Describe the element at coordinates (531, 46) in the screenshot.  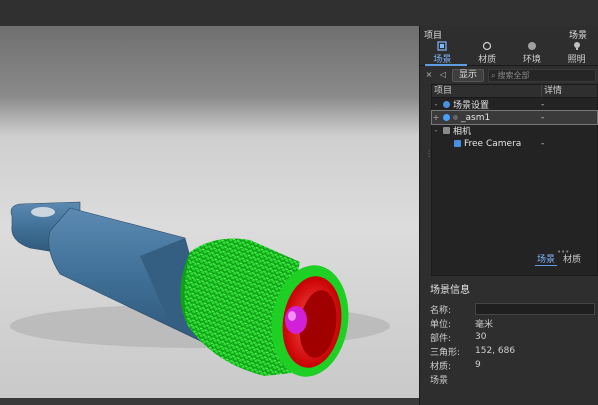
I see `environment-icon` at that location.